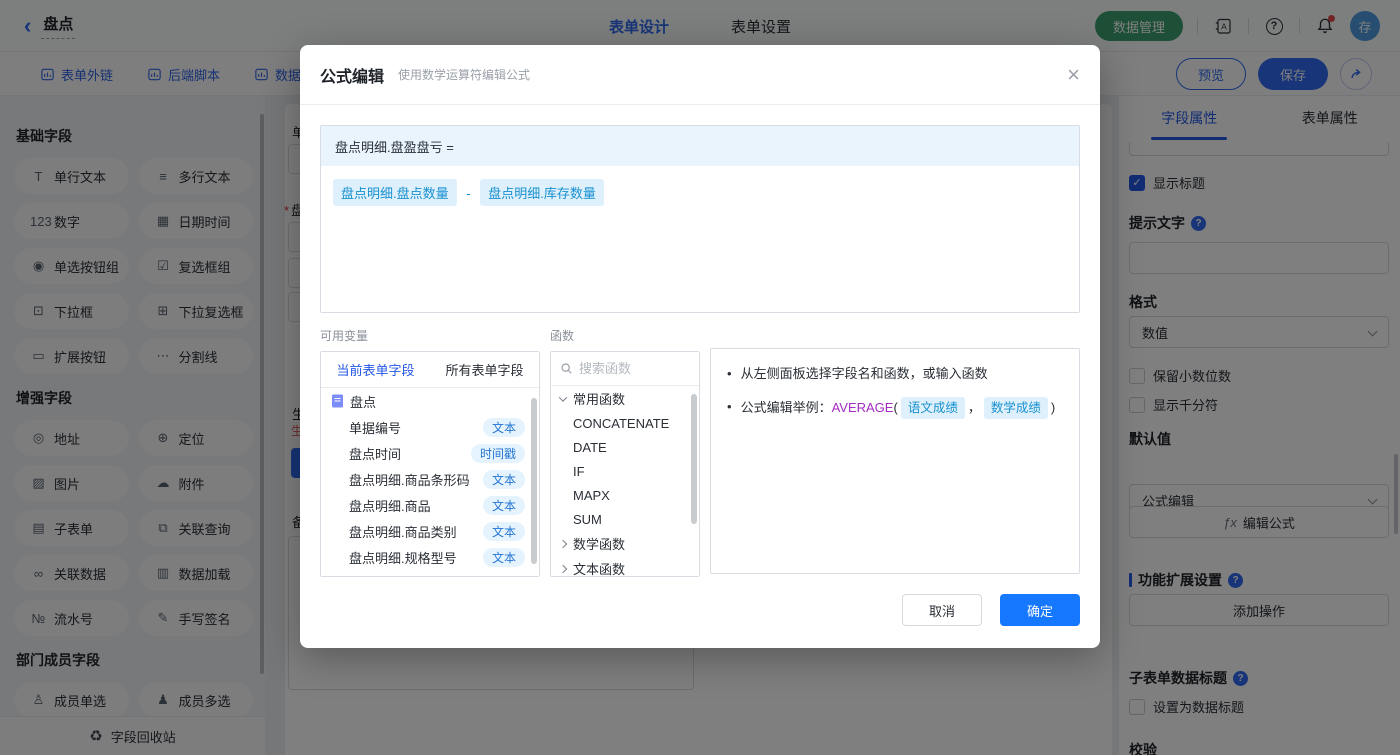 The image size is (1400, 755). What do you see at coordinates (625, 543) in the screenshot?
I see `function-group-math: 数学函数` at bounding box center [625, 543].